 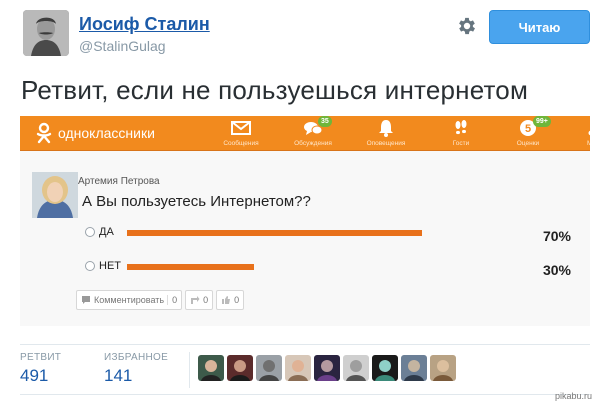 What do you see at coordinates (44, 133) in the screenshot?
I see `ok-logo-icon` at bounding box center [44, 133].